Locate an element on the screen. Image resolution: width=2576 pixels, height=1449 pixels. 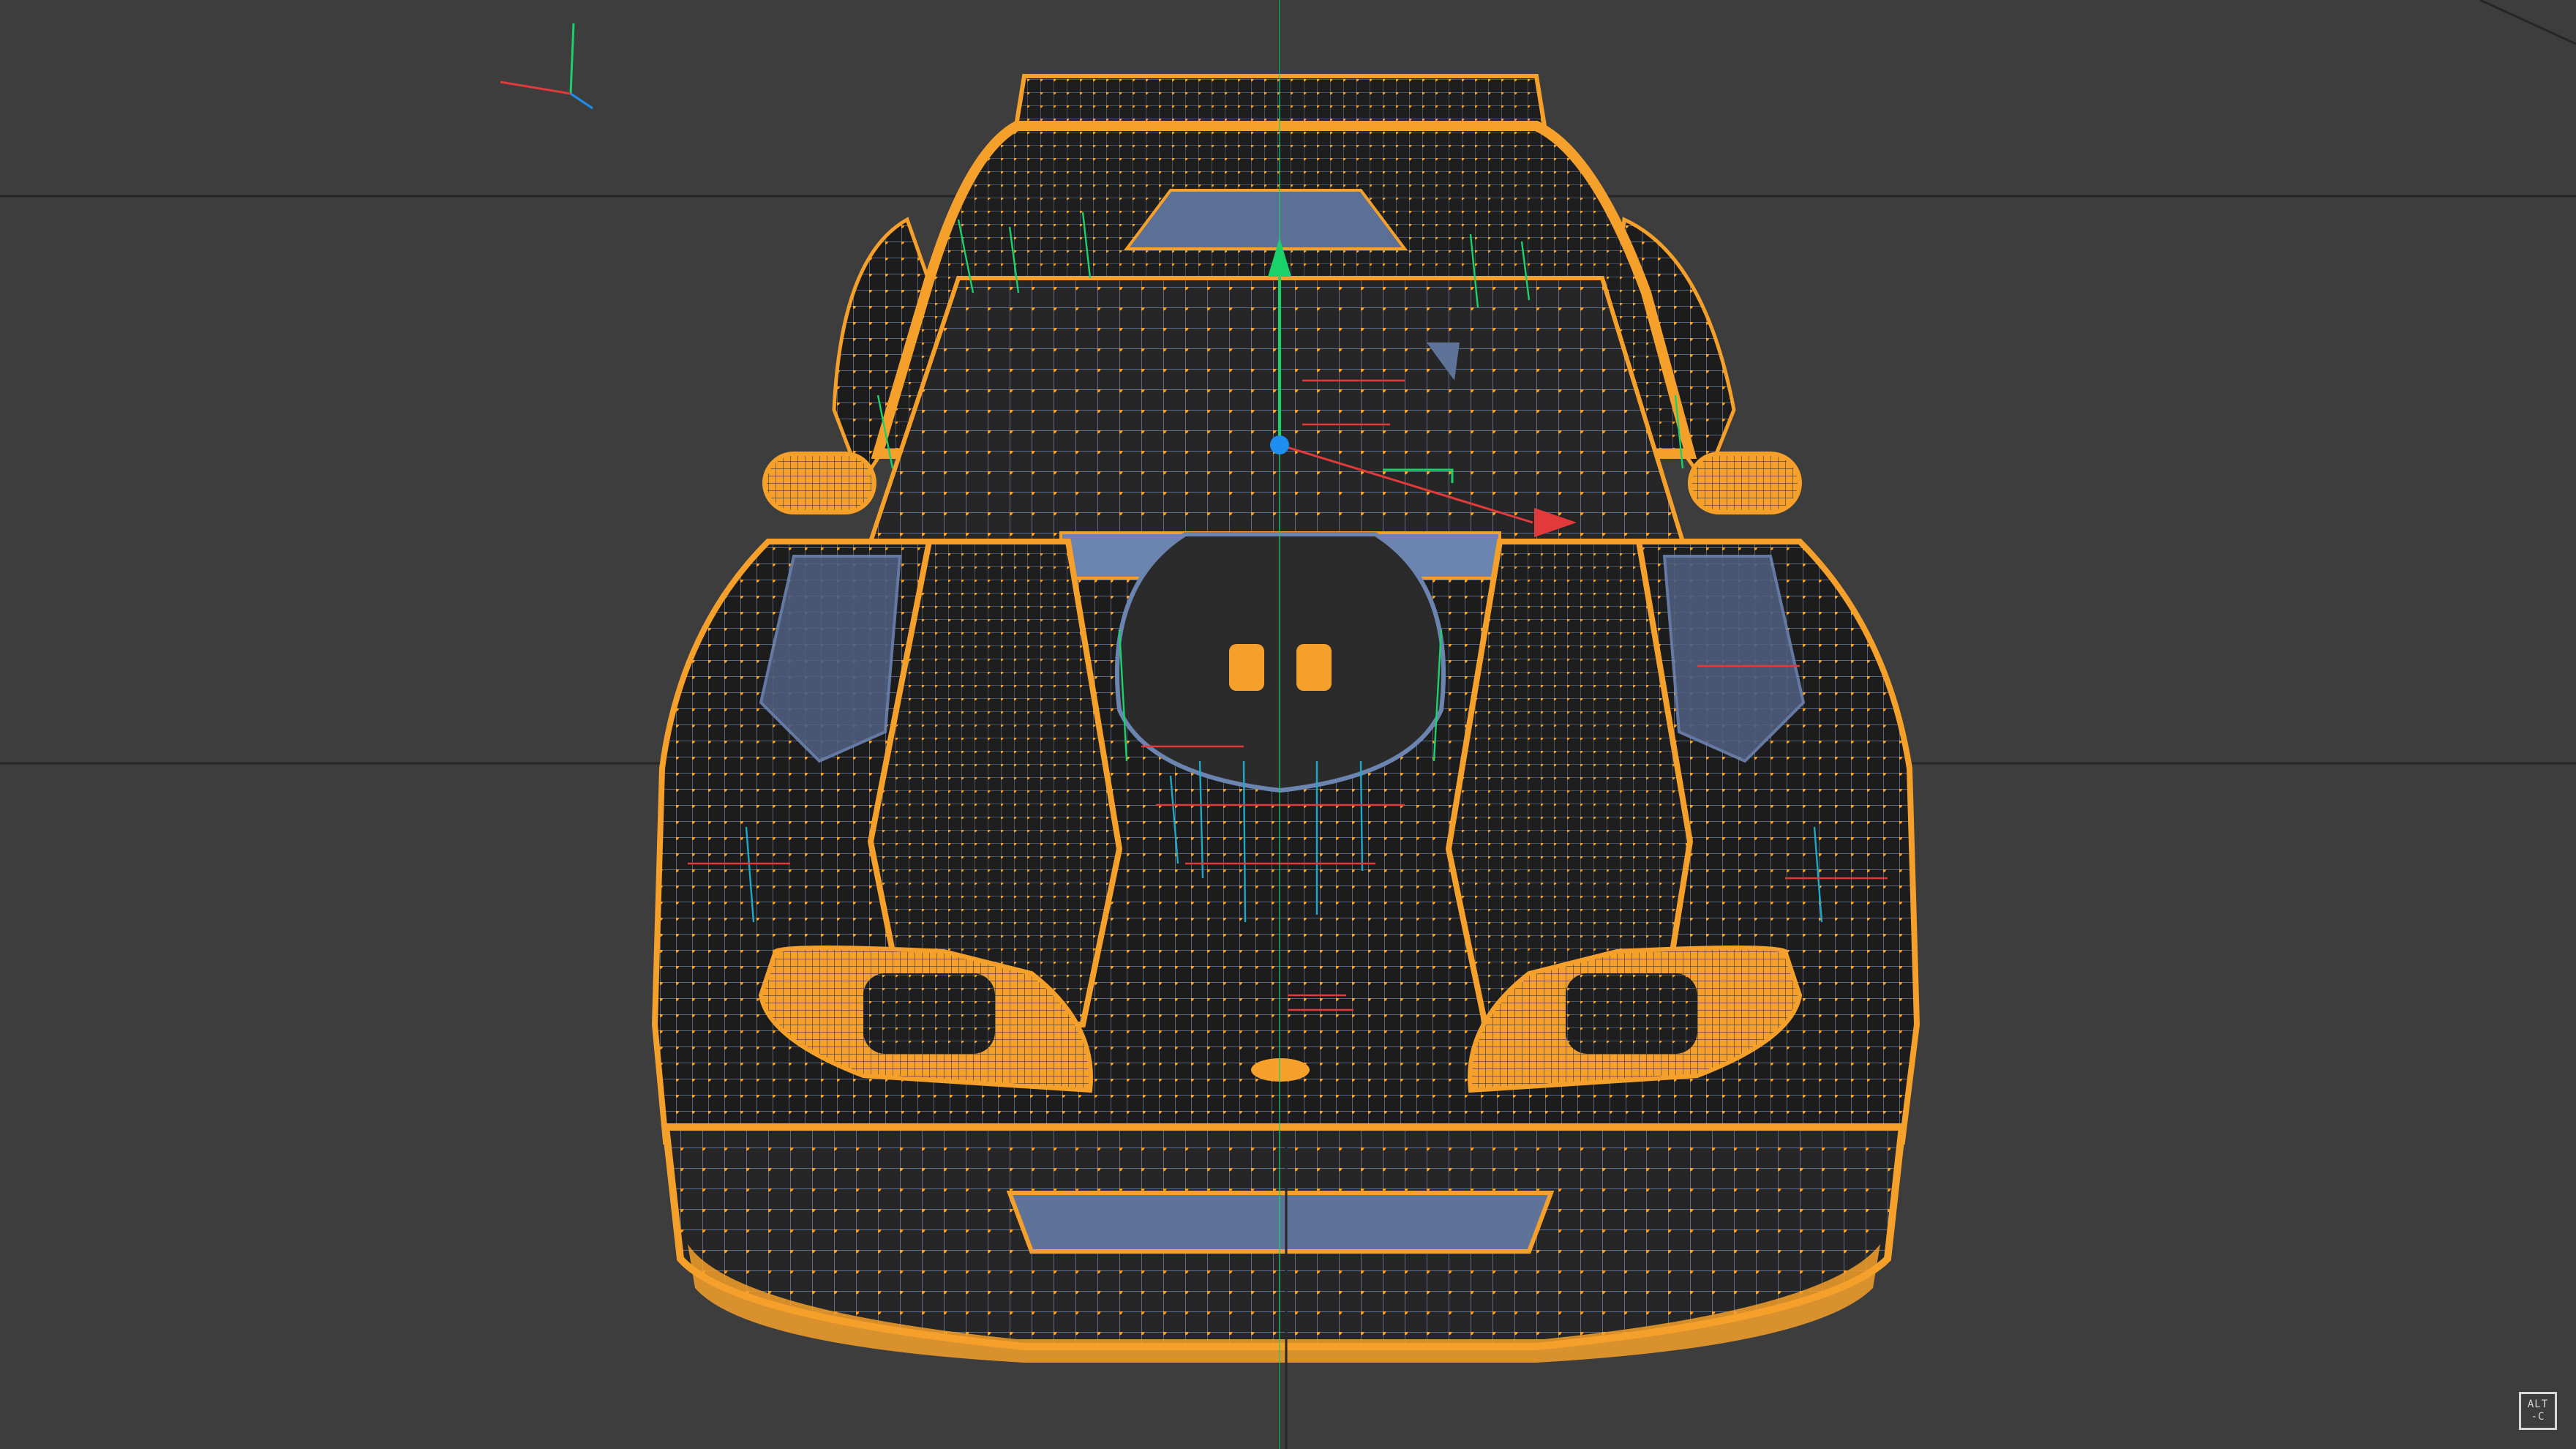
windshield is located at coordinates (1276, 410).